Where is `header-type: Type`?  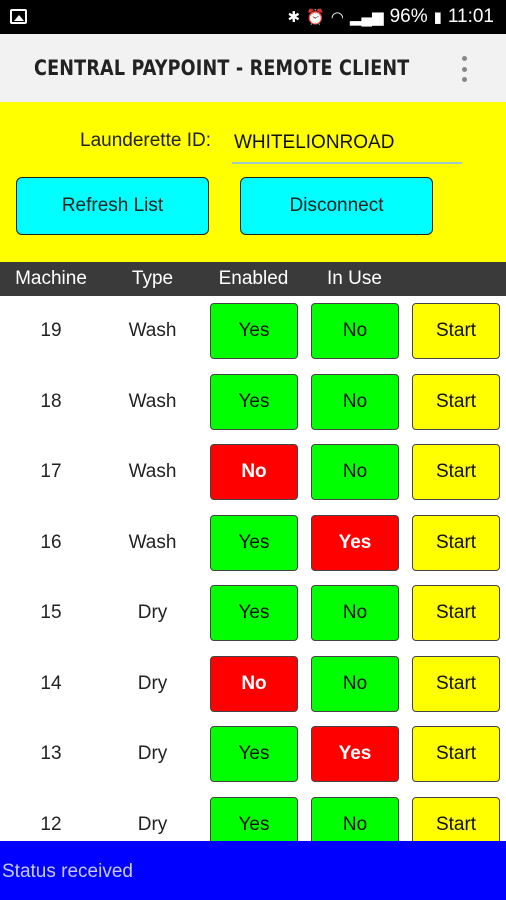
header-type: Type is located at coordinates (152, 278).